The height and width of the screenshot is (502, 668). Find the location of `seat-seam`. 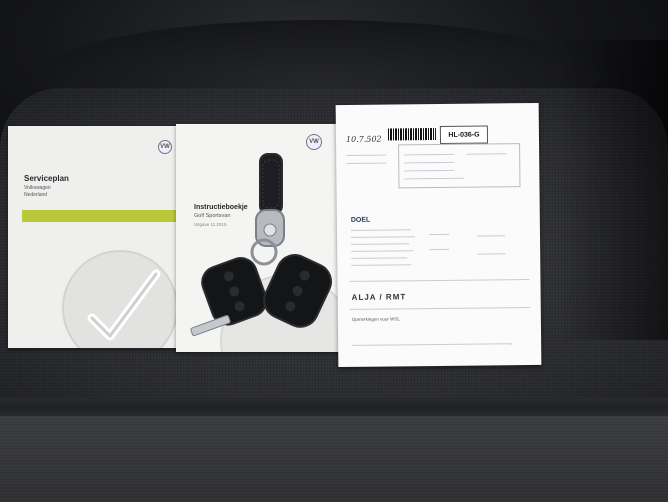

seat-seam is located at coordinates (334, 407).